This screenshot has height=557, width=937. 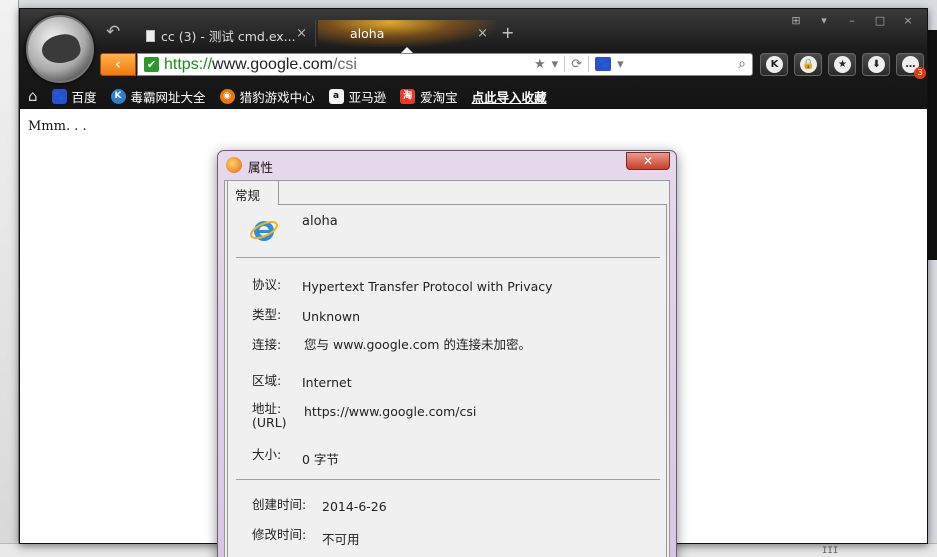 What do you see at coordinates (188, 64) in the screenshot?
I see `url-scheme: https://` at bounding box center [188, 64].